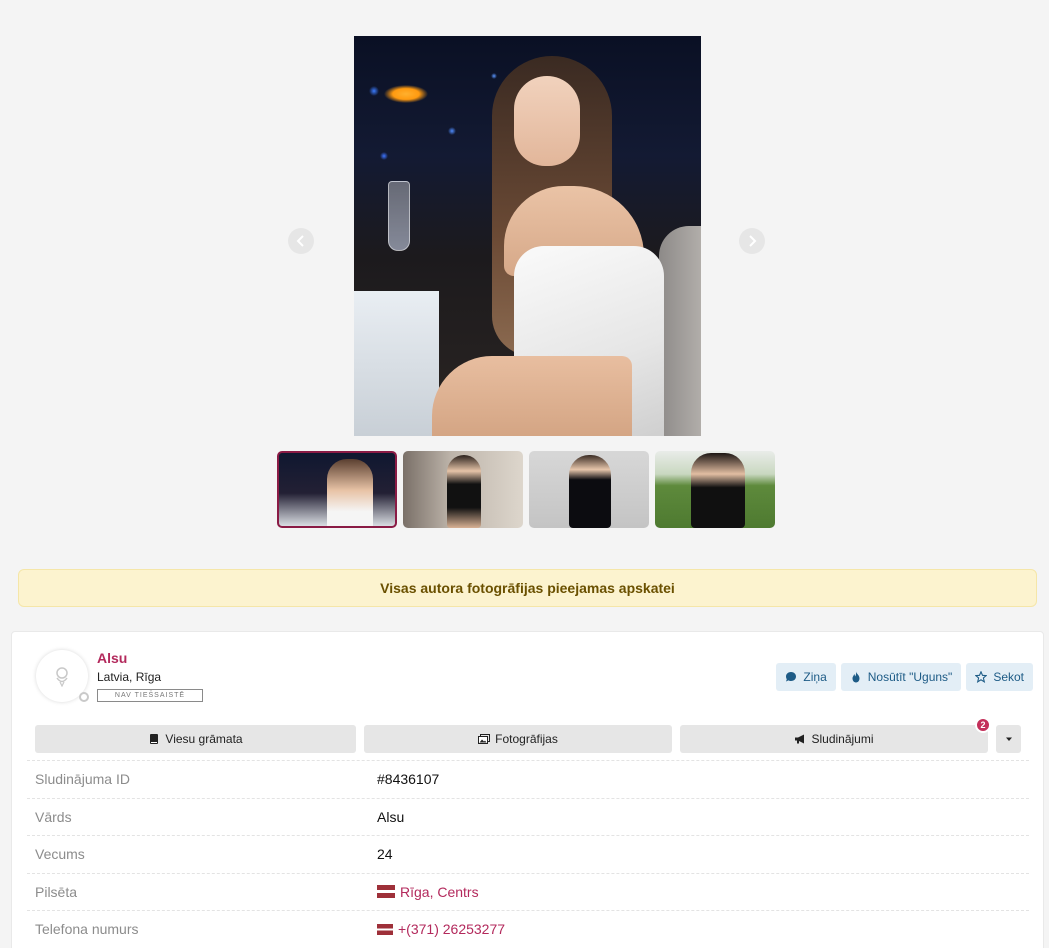 The height and width of the screenshot is (948, 1049). What do you see at coordinates (547, 121) in the screenshot?
I see `photo-face` at bounding box center [547, 121].